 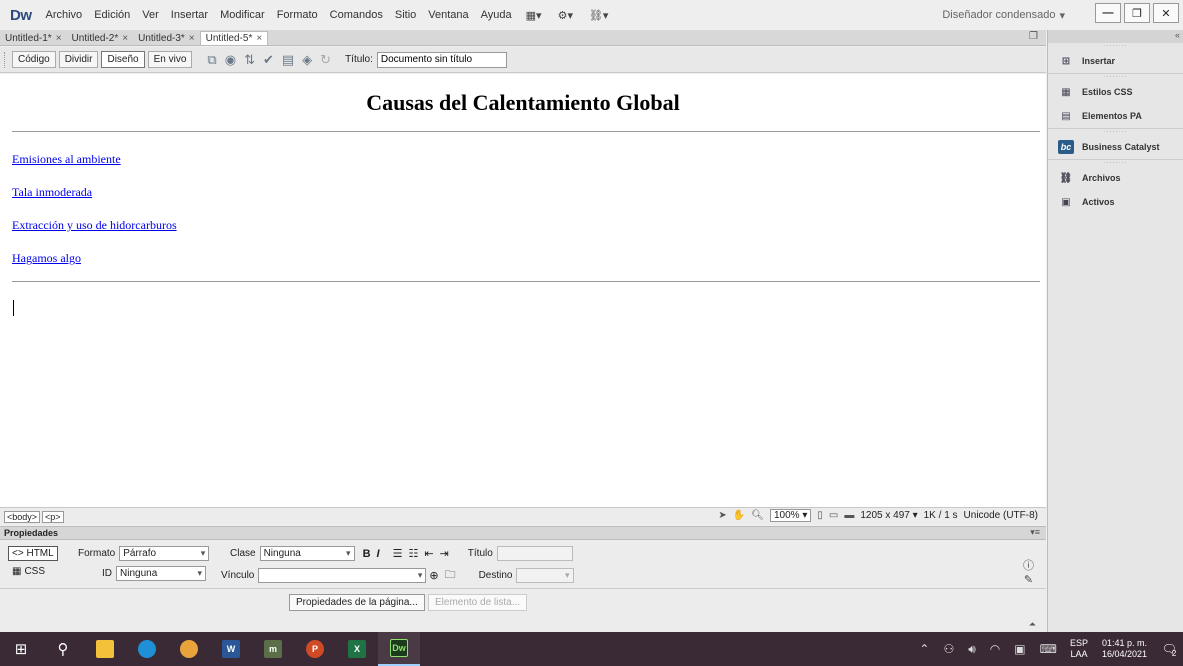 I want to click on keyboard-icon: ⌨, so click(x=1048, y=649).